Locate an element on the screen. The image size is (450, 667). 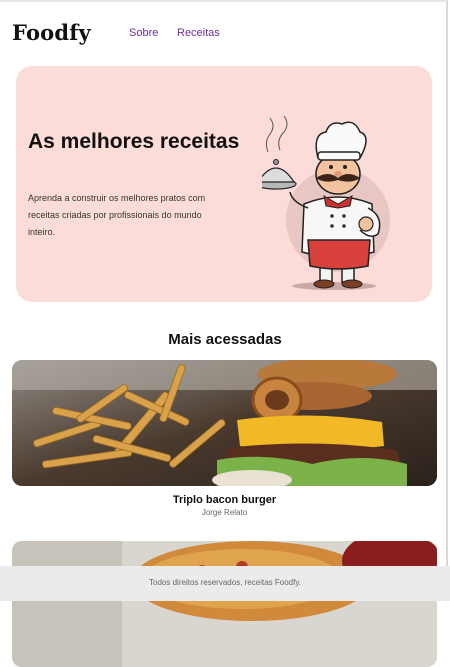
site-header: Foodfy Sobre Receitas is located at coordinates (225, 33).